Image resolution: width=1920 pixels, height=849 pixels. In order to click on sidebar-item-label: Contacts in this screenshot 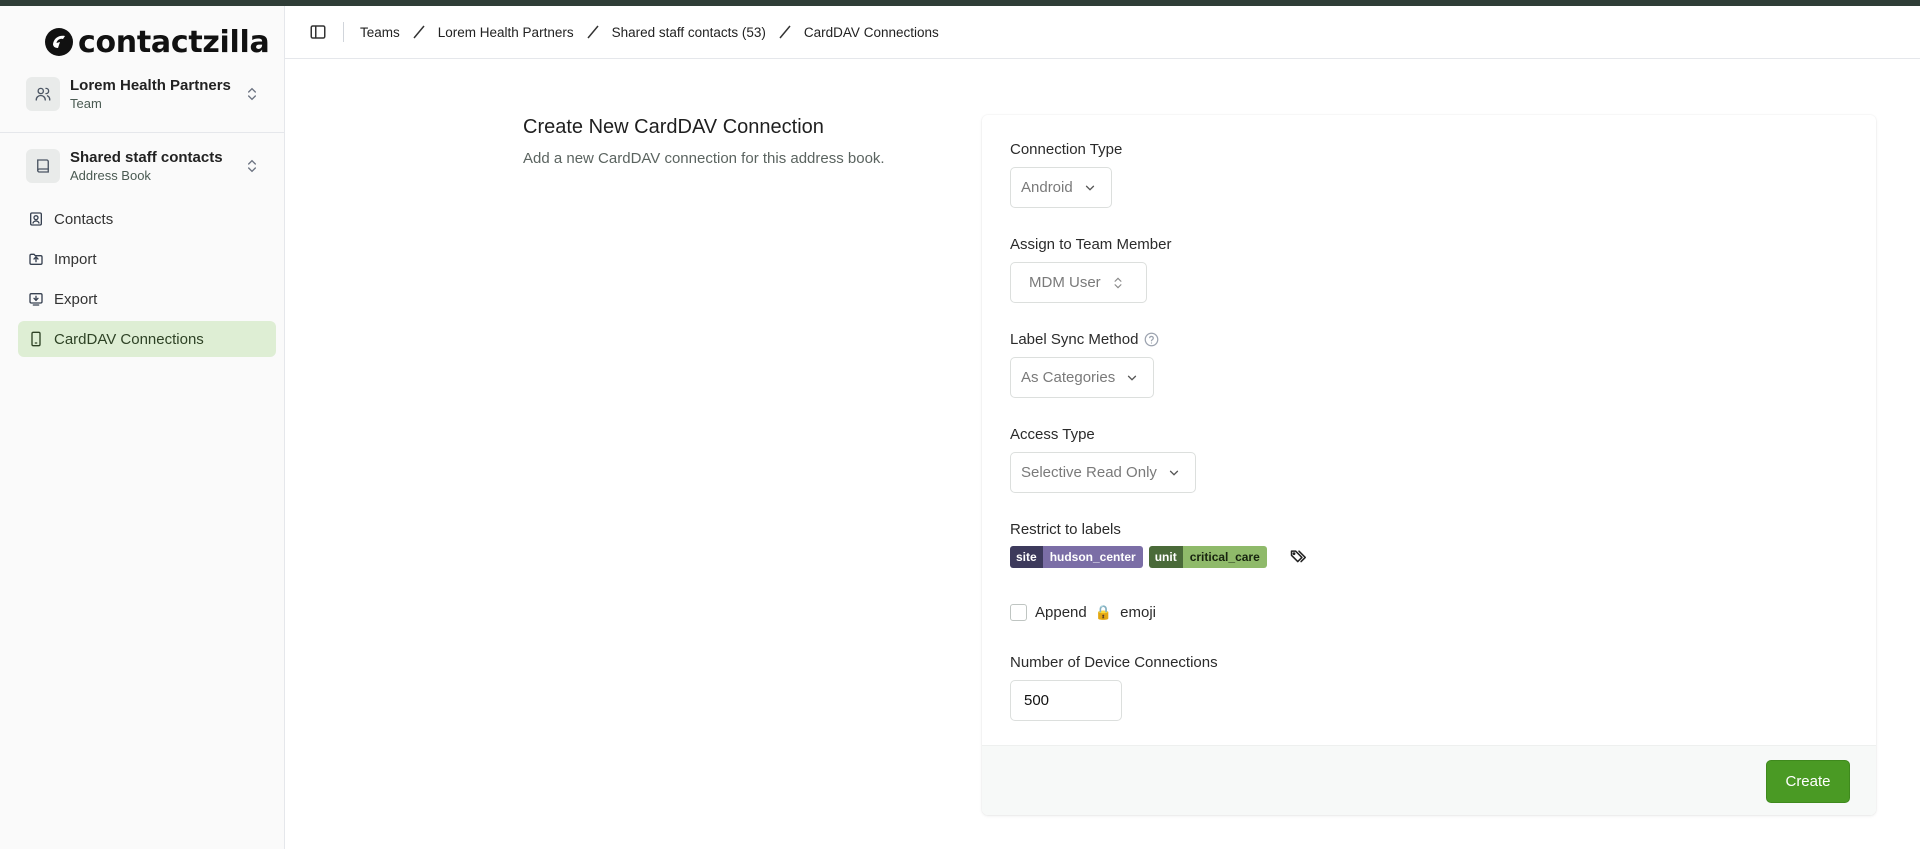, I will do `click(84, 219)`.